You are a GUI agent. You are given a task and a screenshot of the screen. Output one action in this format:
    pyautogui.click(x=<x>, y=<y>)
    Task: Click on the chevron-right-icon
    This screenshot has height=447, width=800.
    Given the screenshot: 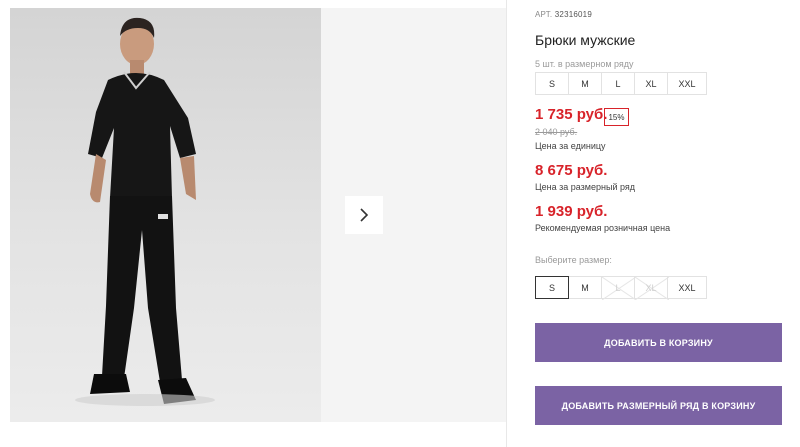 What is the action you would take?
    pyautogui.click(x=364, y=215)
    